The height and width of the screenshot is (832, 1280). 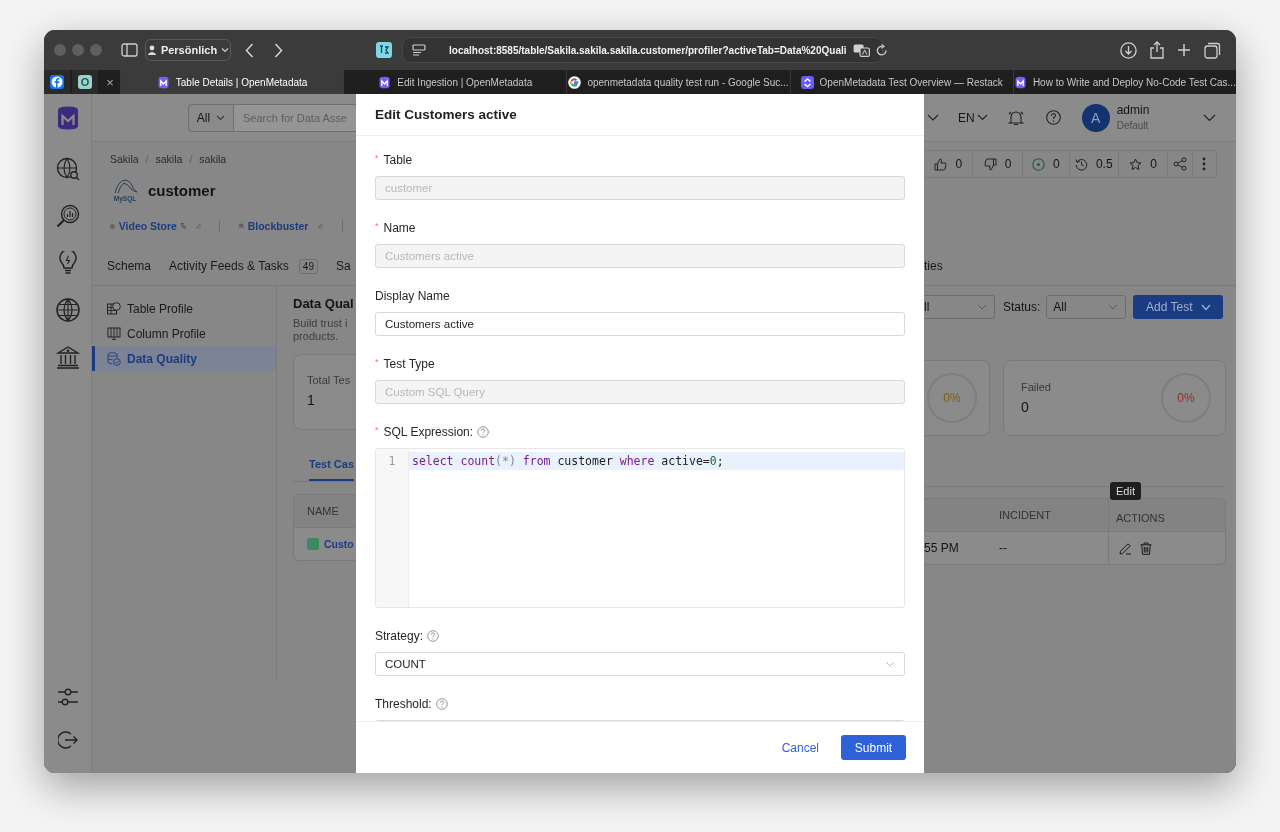 I want to click on page-menu-icon, so click(x=419, y=50).